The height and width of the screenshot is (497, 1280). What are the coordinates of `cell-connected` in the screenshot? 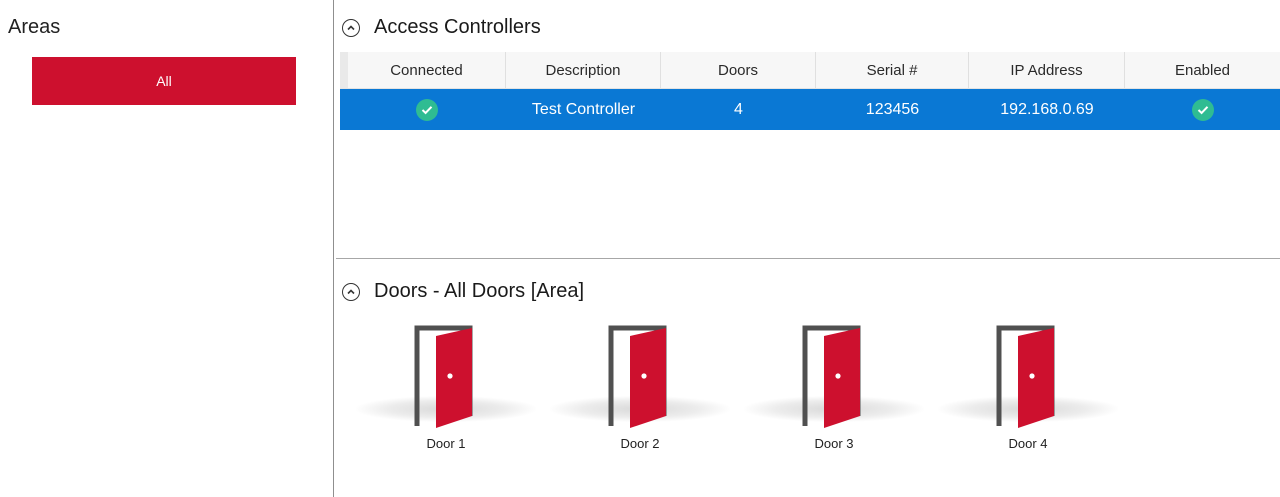 It's located at (427, 109).